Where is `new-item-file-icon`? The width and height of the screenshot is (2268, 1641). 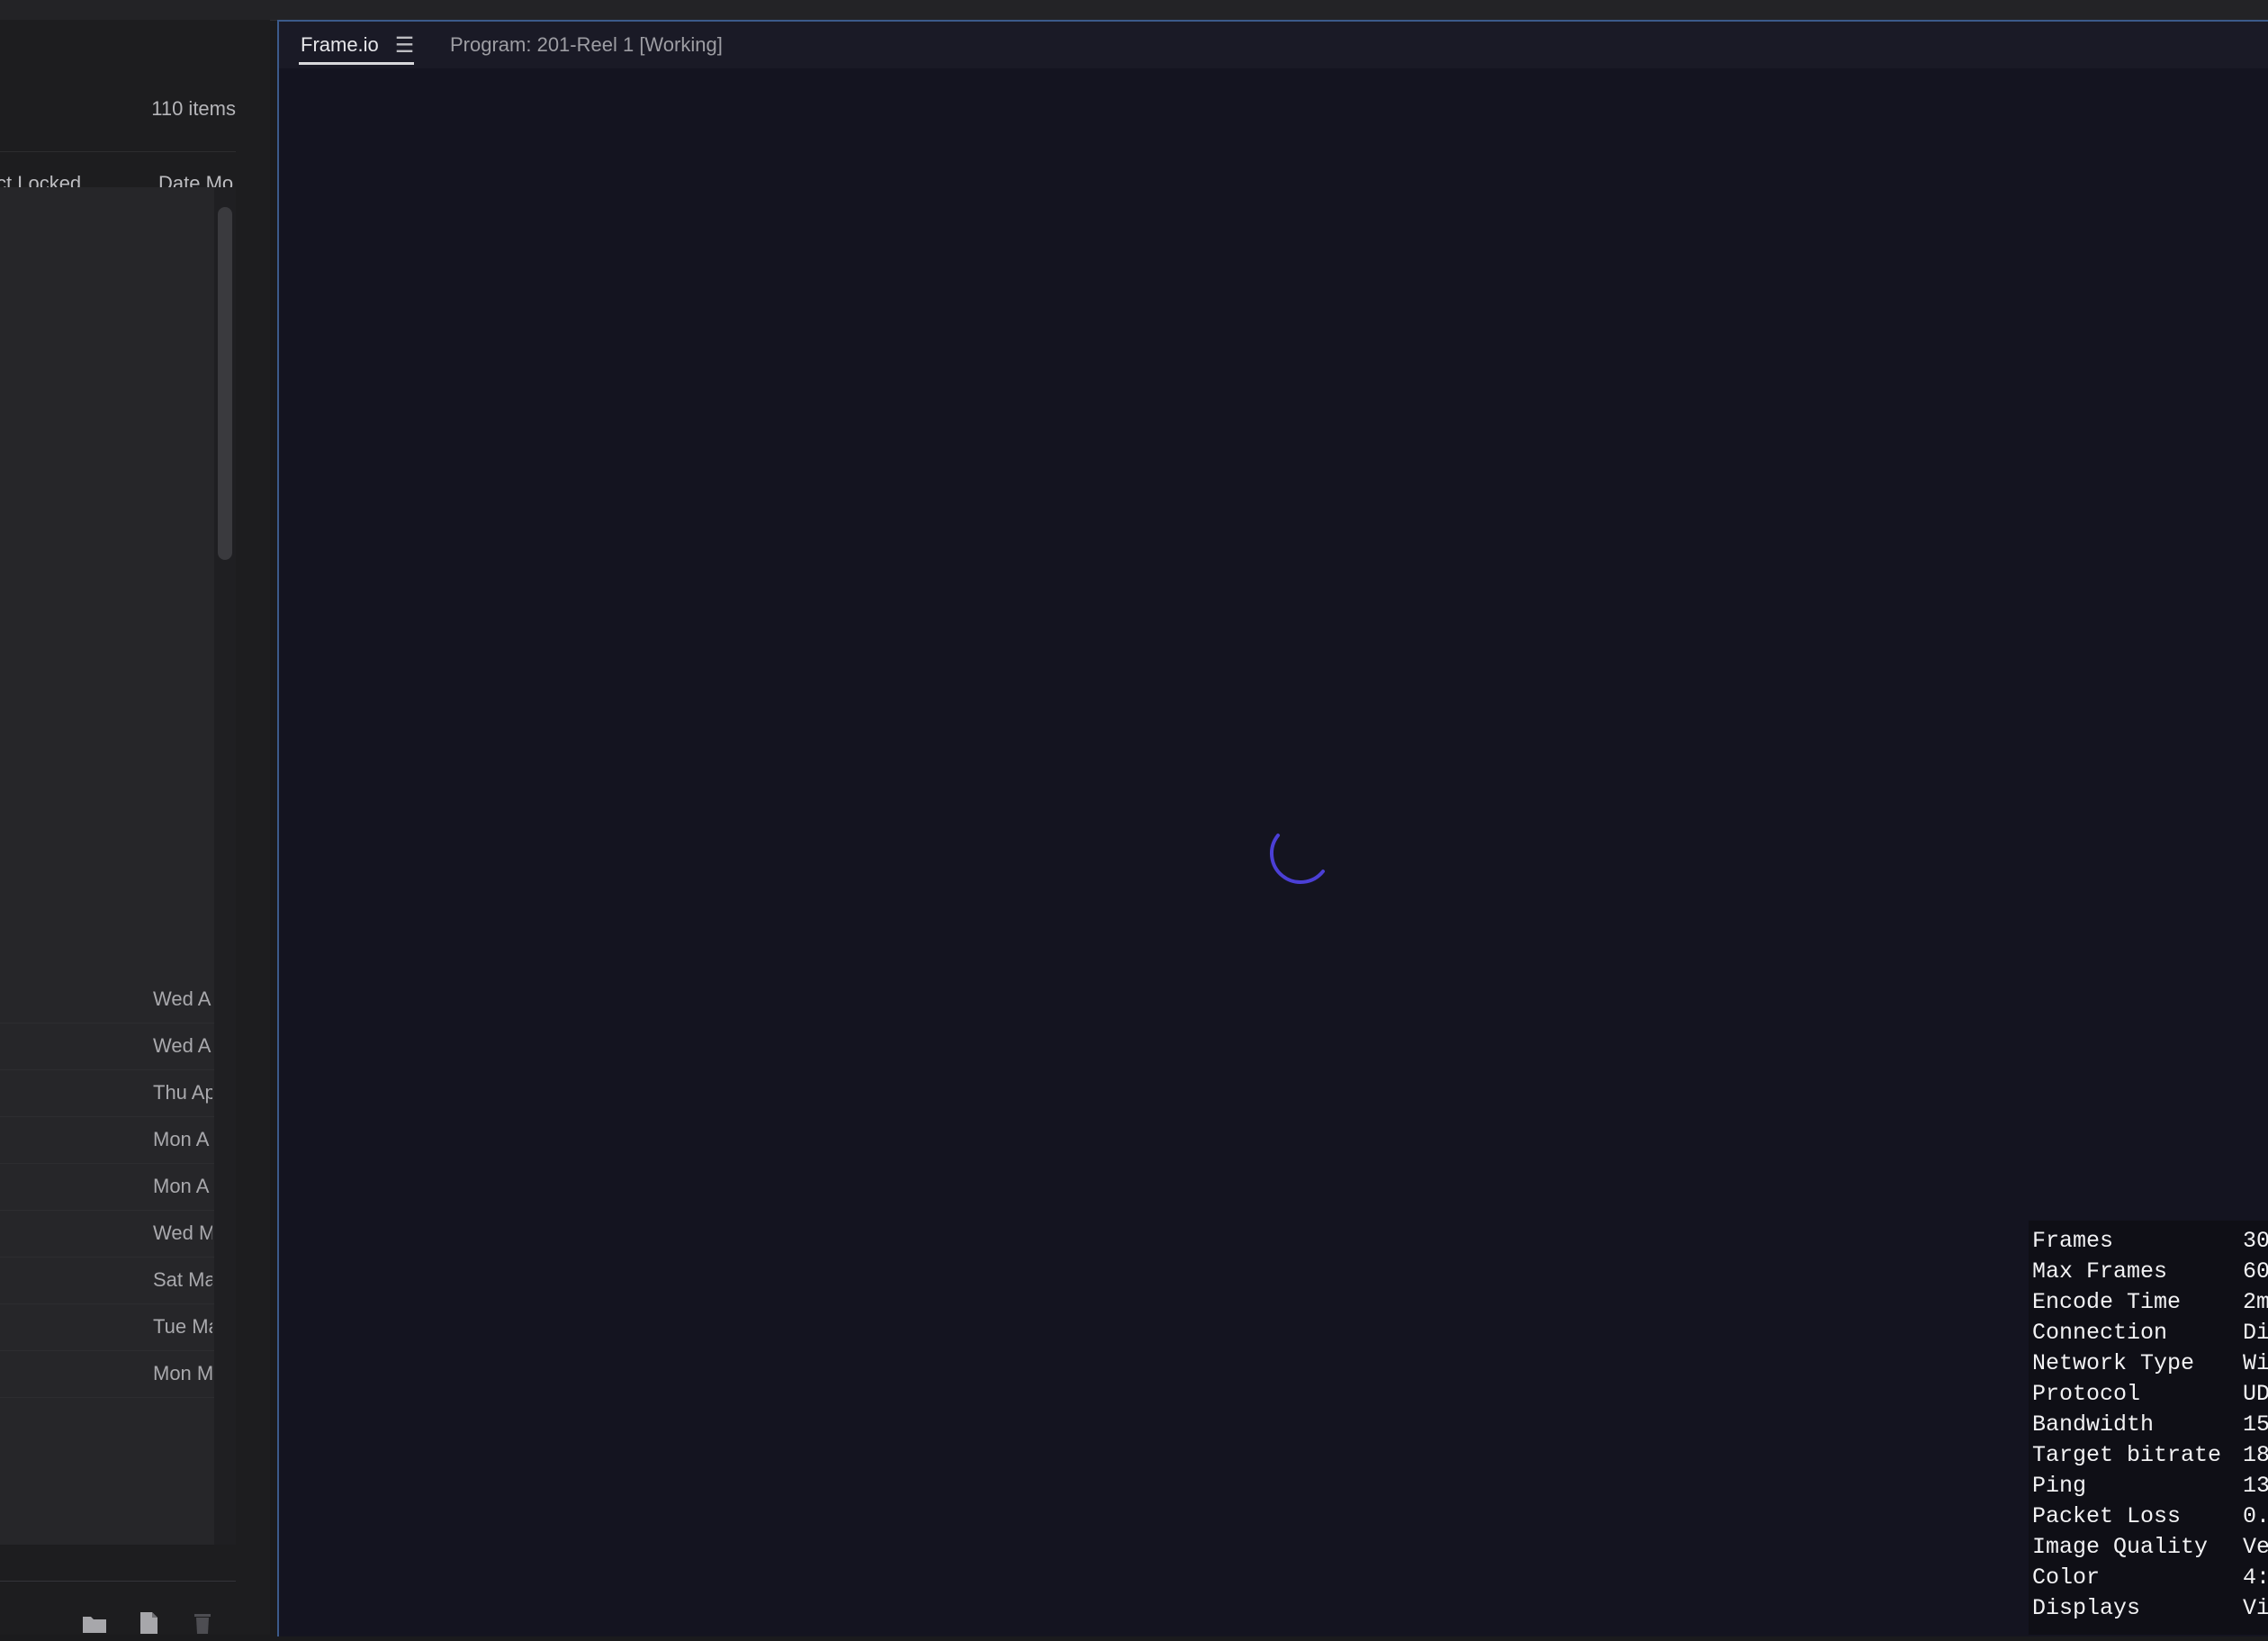 new-item-file-icon is located at coordinates (148, 1623).